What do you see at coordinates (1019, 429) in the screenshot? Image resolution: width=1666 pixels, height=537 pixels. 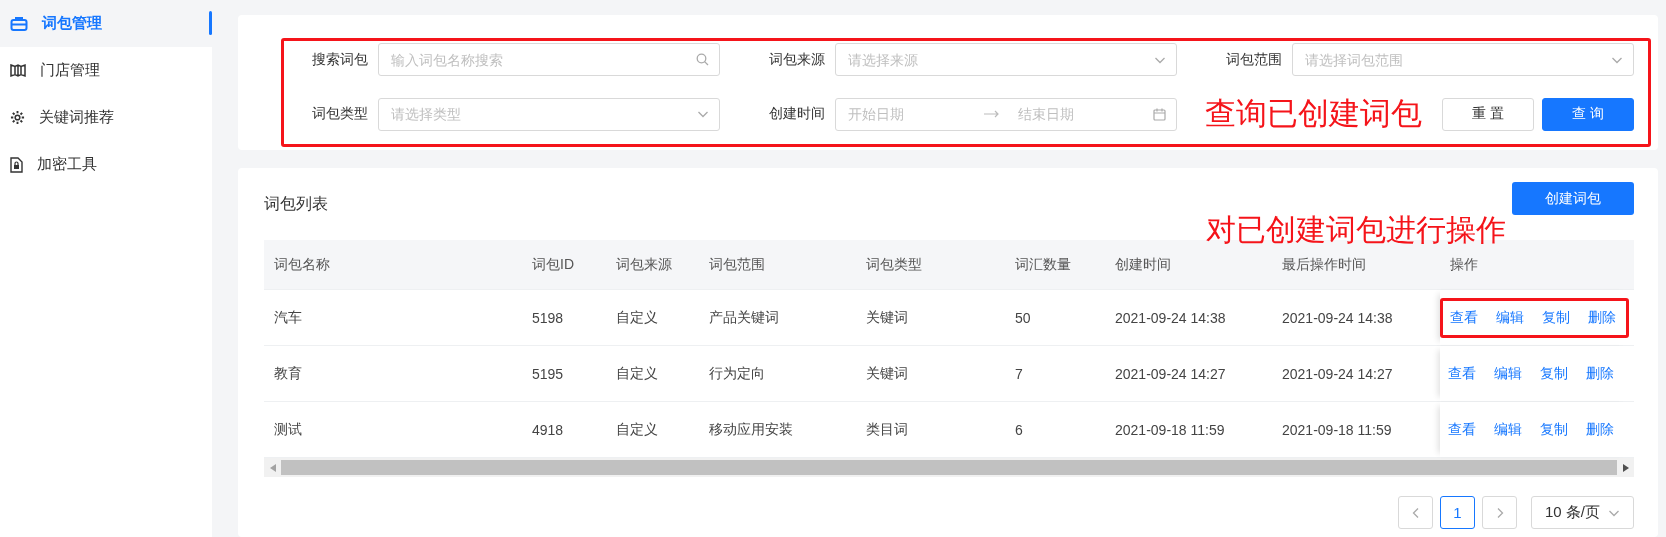 I see `table-cell: 6` at bounding box center [1019, 429].